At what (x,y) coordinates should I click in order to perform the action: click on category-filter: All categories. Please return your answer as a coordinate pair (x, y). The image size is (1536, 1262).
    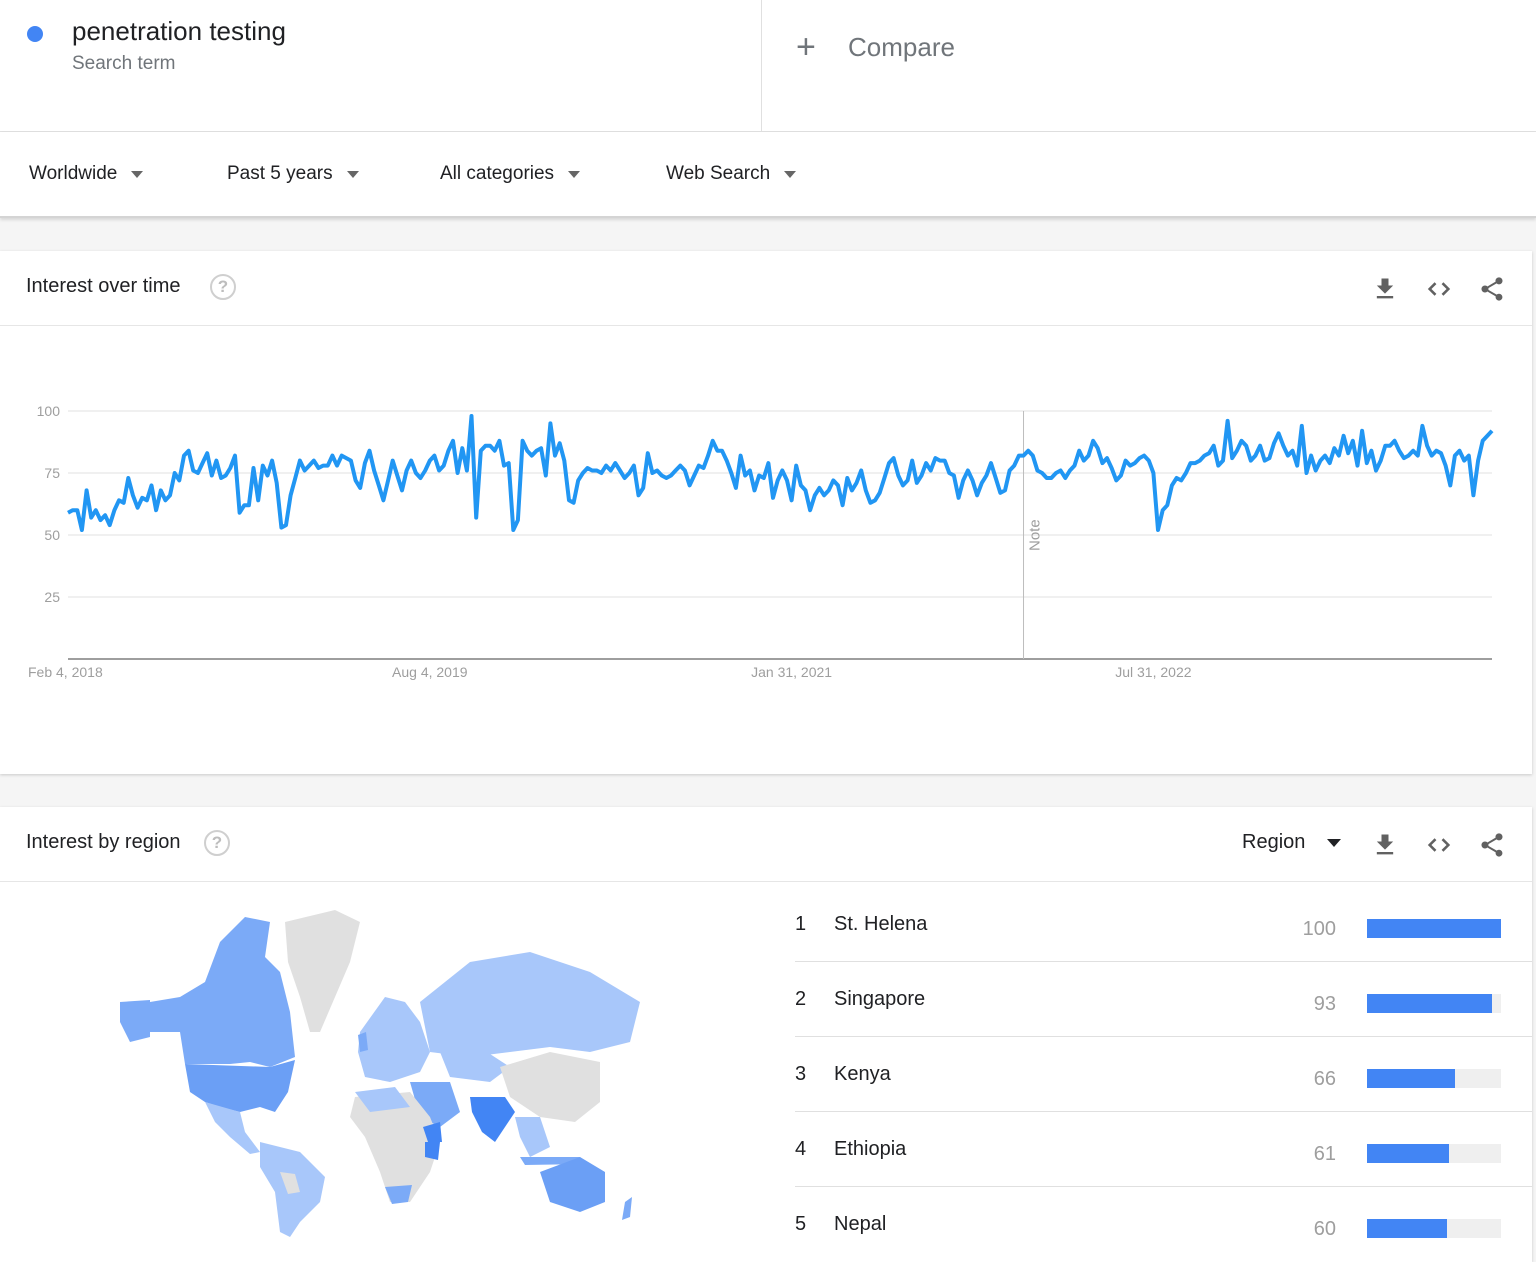
    Looking at the image, I should click on (510, 174).